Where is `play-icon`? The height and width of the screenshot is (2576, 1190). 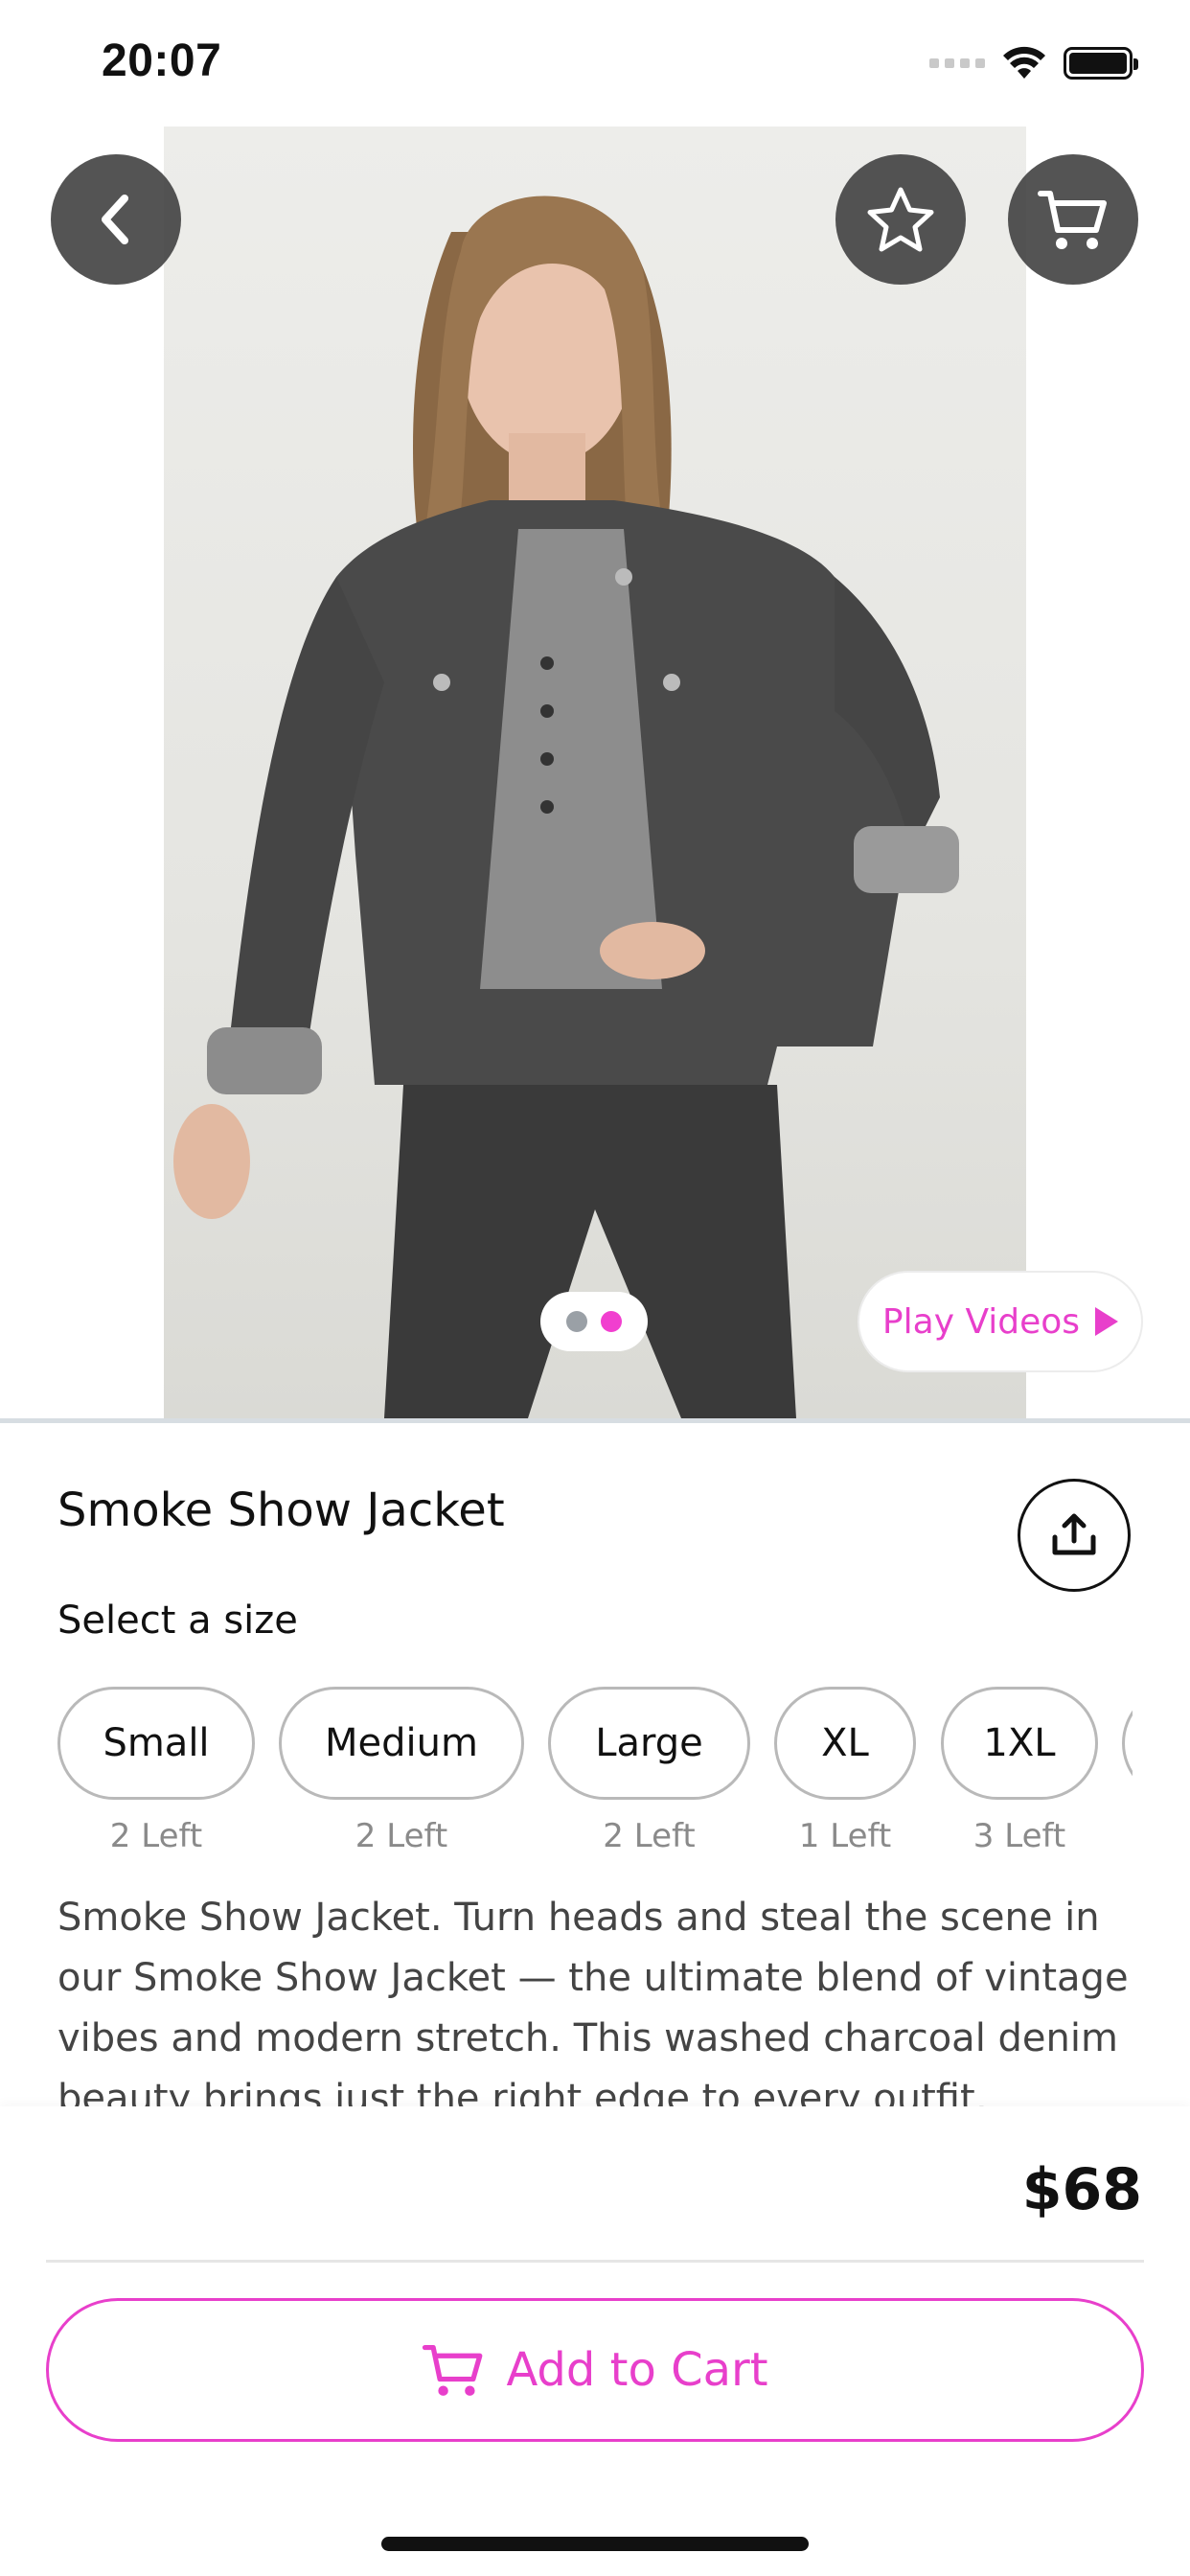
play-icon is located at coordinates (1107, 1321).